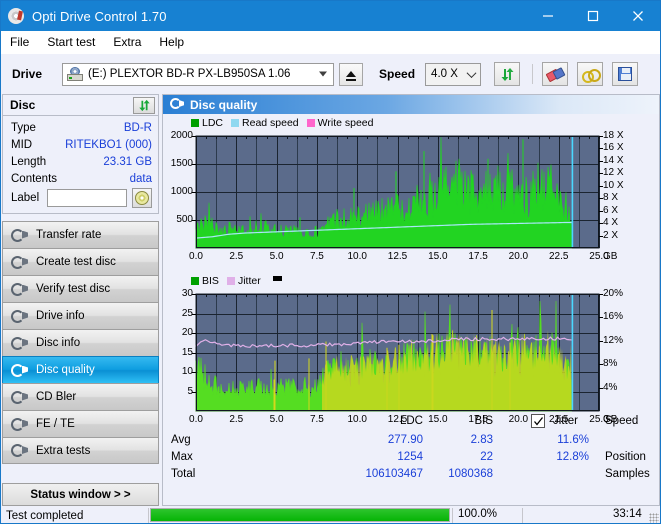 The height and width of the screenshot is (524, 661). Describe the element at coordinates (613, 293) in the screenshot. I see `chart2-y2tick-label: 20%` at that location.